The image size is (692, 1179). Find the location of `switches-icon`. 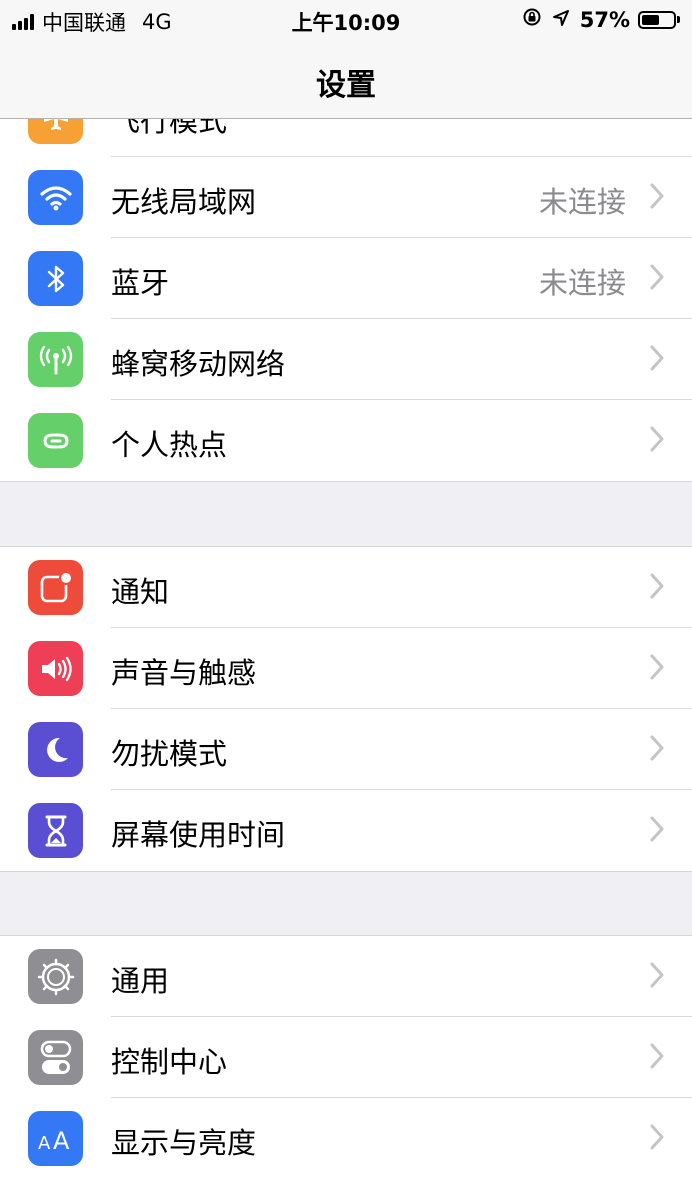

switches-icon is located at coordinates (55, 1057).